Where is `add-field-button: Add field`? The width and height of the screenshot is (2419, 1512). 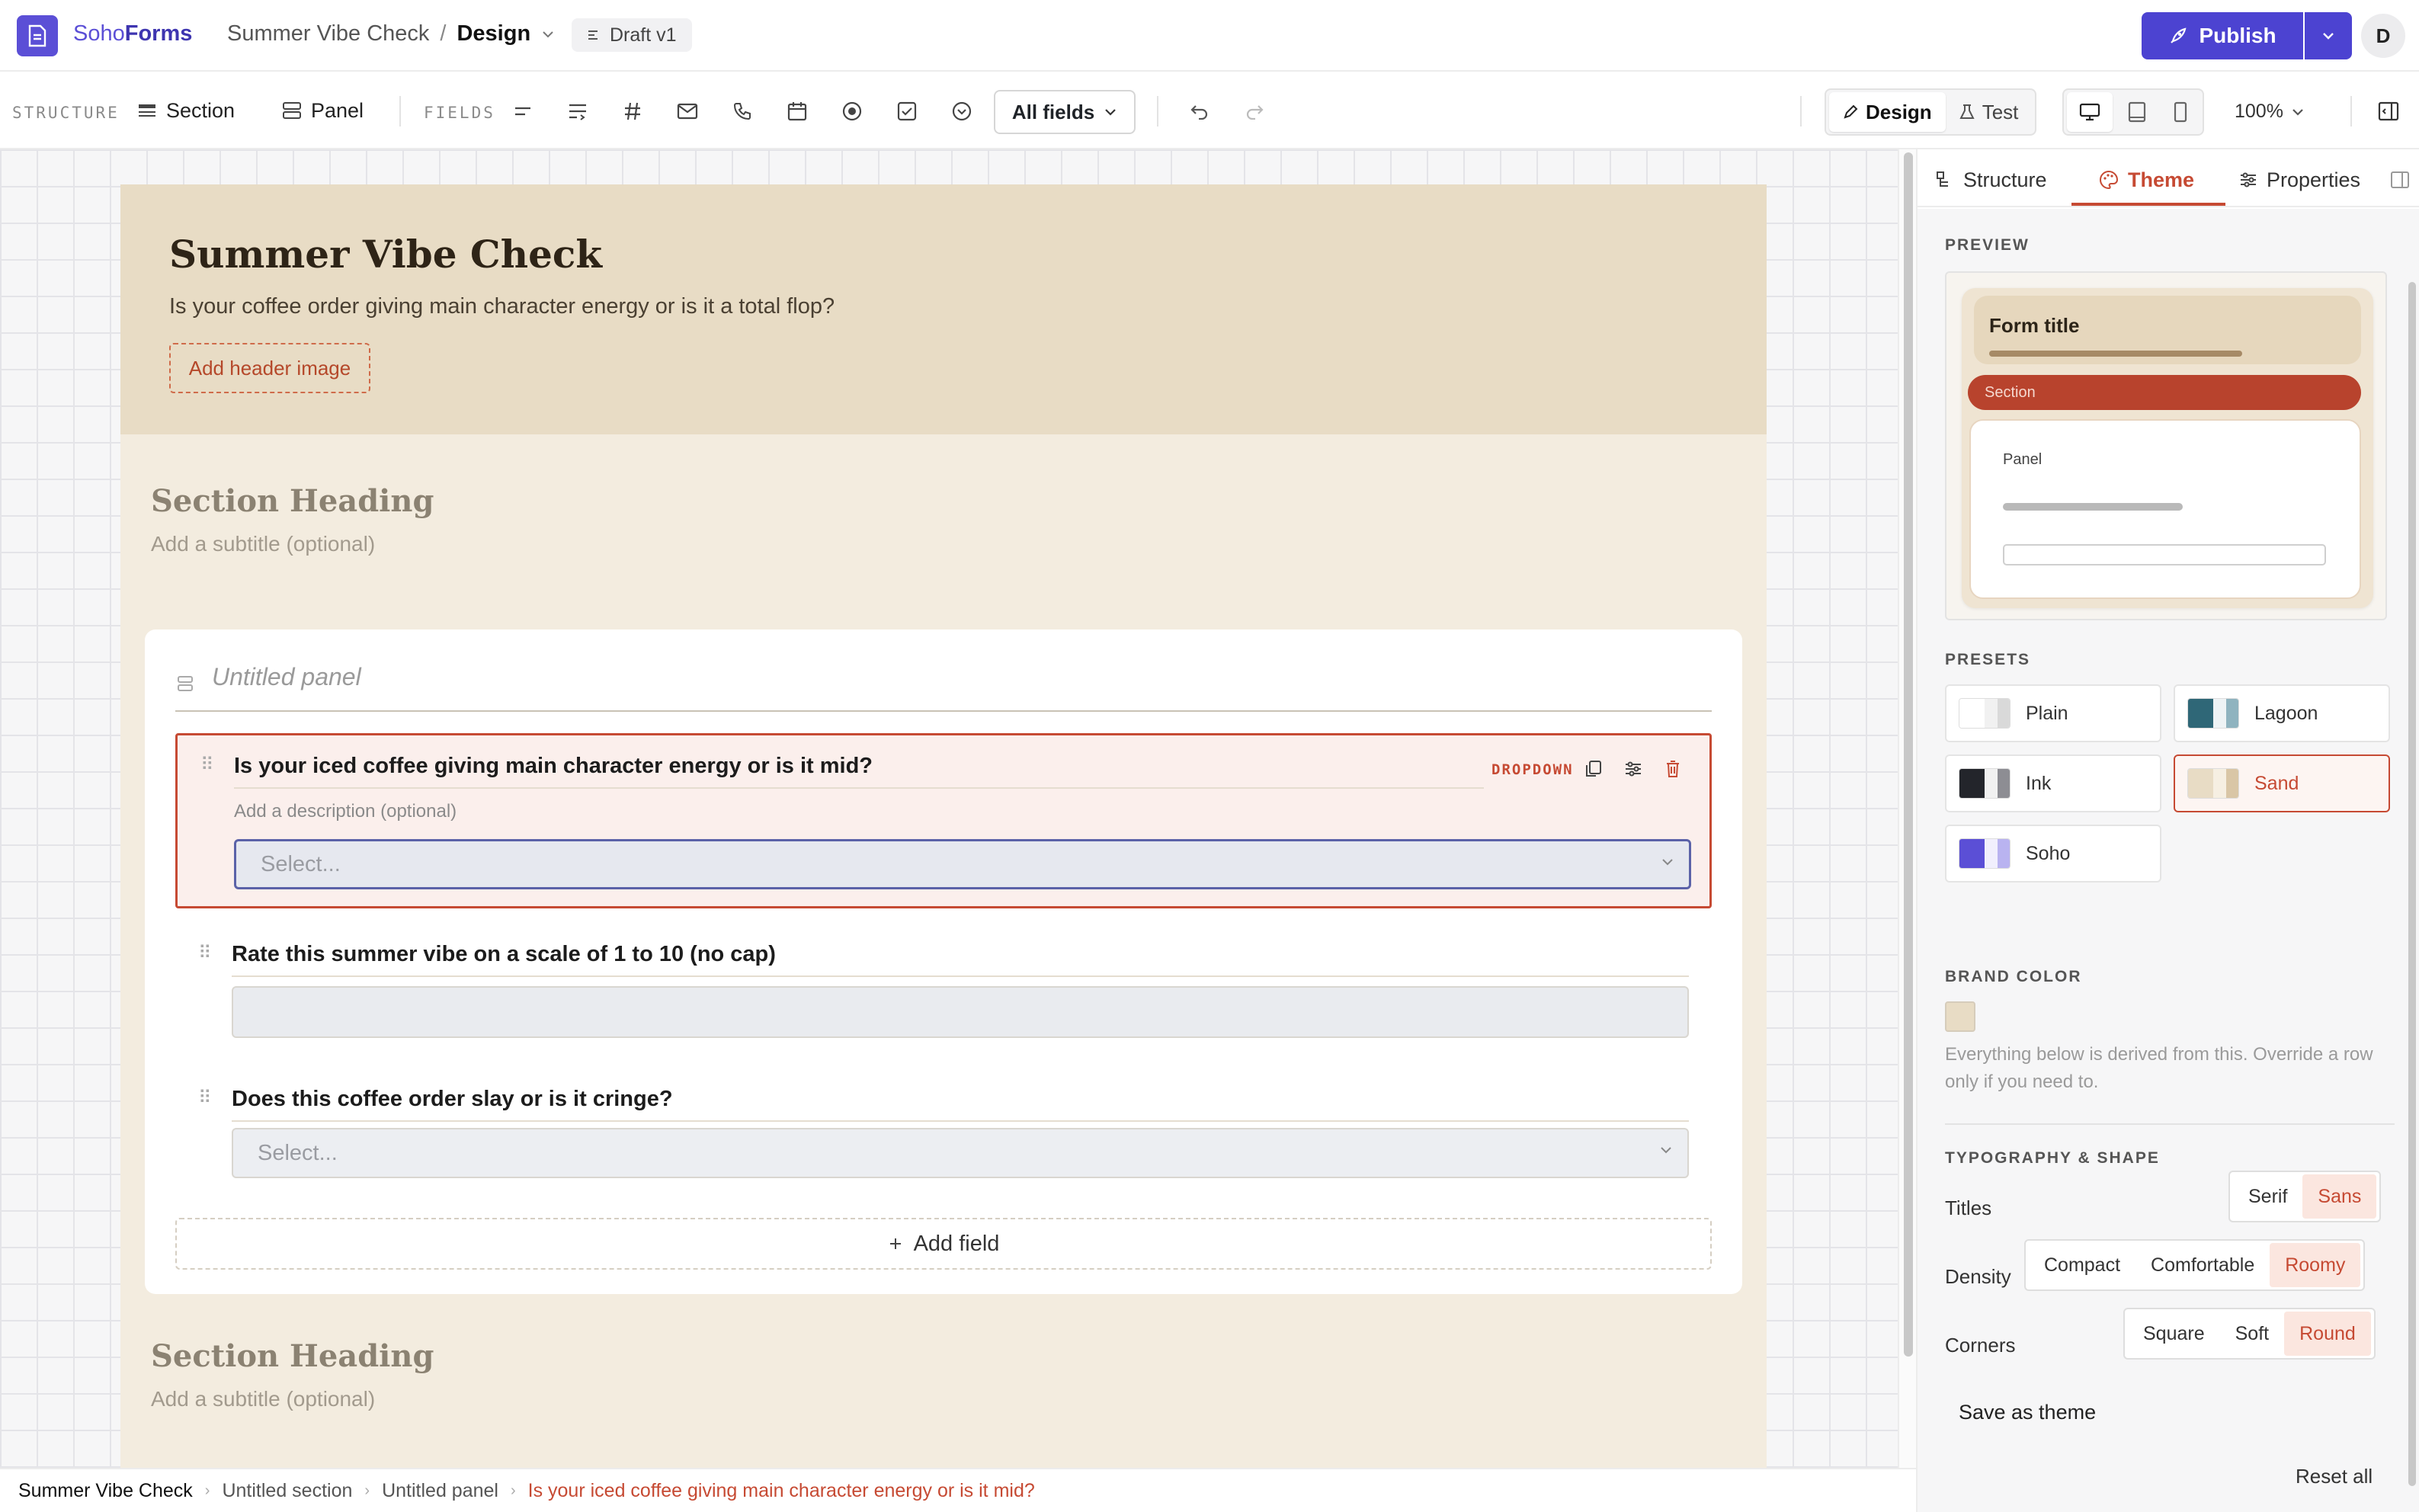
add-field-button: Add field is located at coordinates (944, 1244).